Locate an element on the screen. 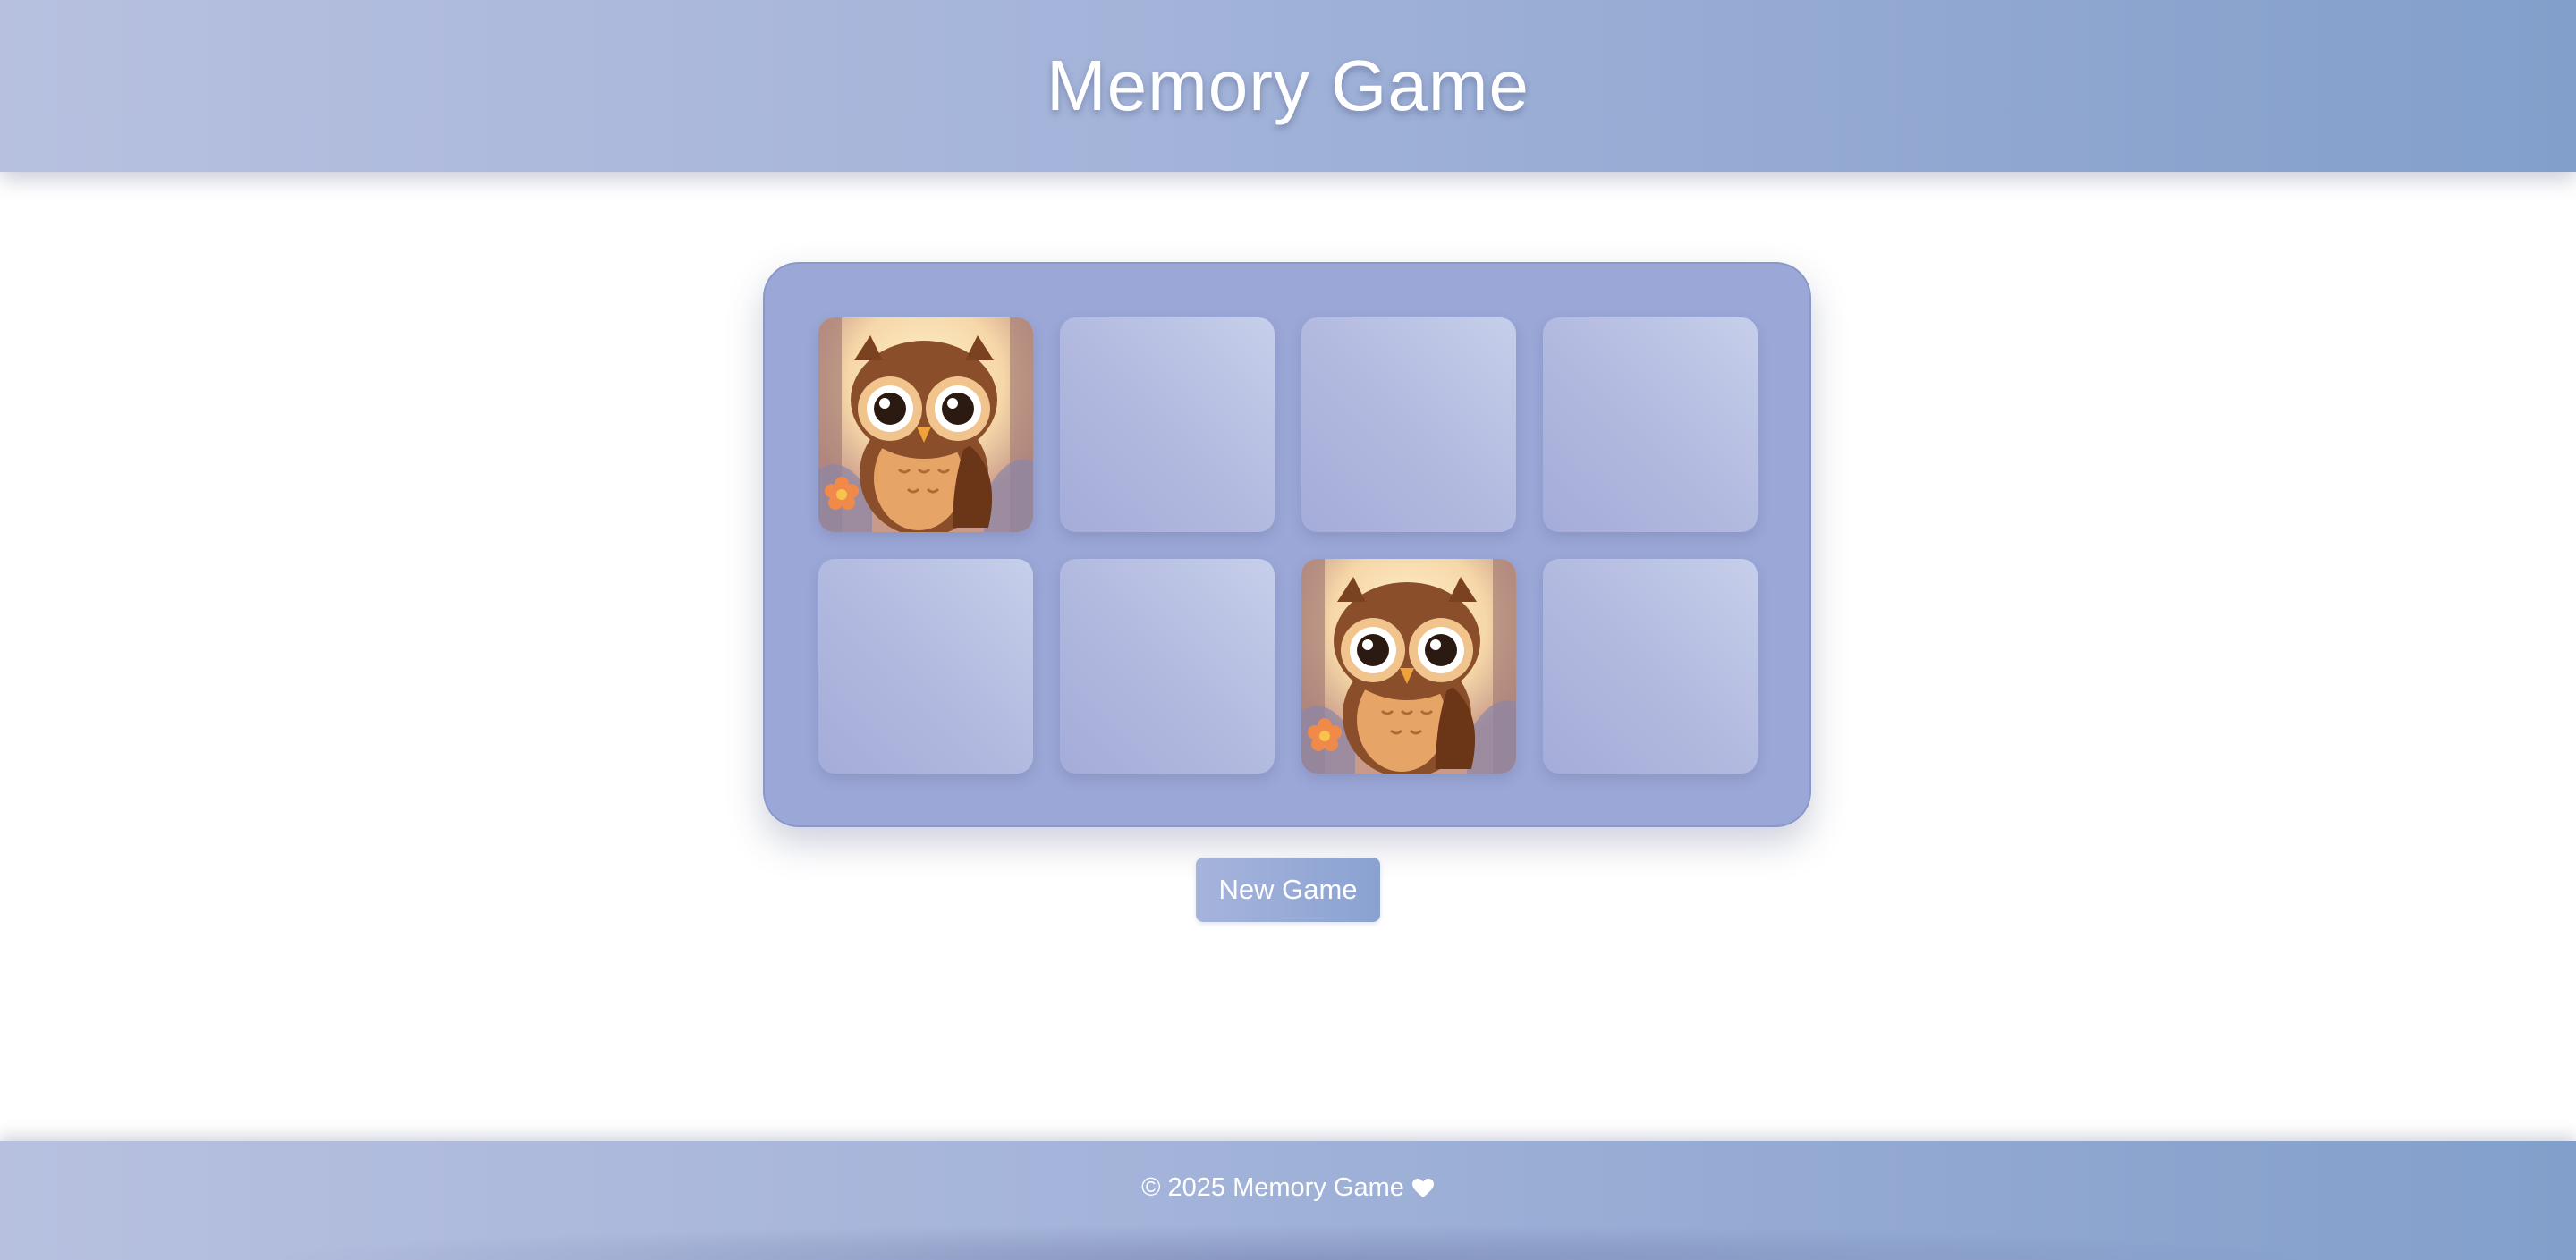  footer-shade is located at coordinates (1288, 1242).